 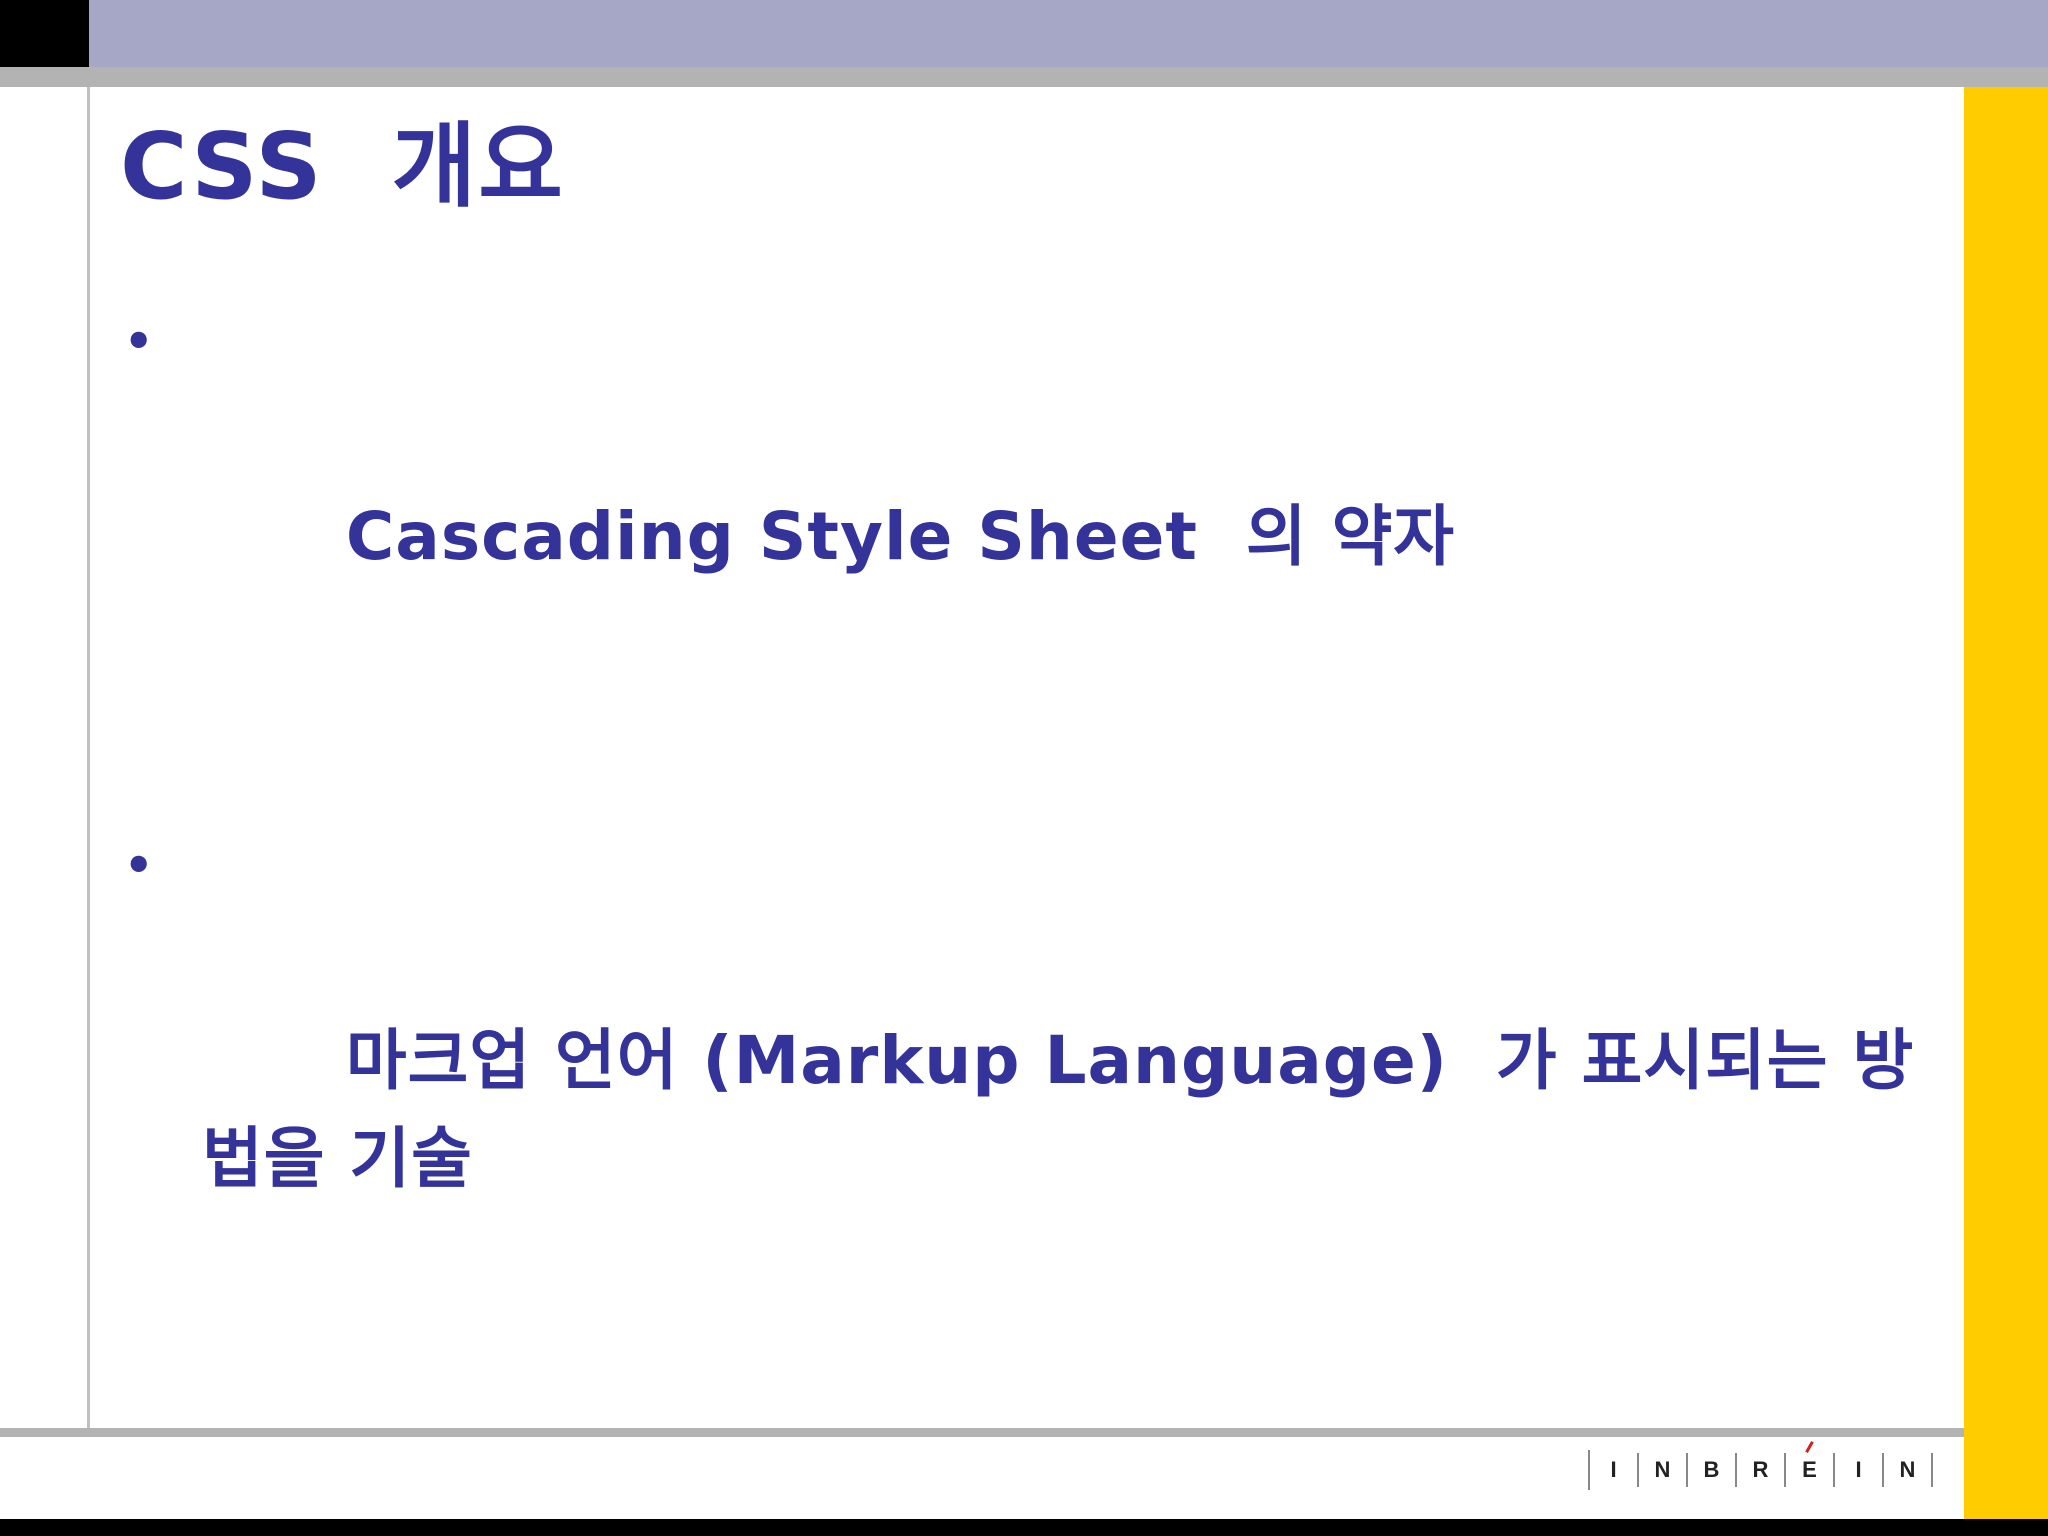 What do you see at coordinates (1024, 77) in the screenshot?
I see `top-rule` at bounding box center [1024, 77].